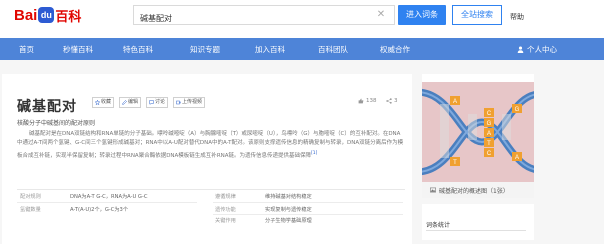  I want to click on main-nav: 首页 秒懂百科 特色百科 知识专题 加入百科 百科团队 权威合作 个人中心, so click(302, 49).